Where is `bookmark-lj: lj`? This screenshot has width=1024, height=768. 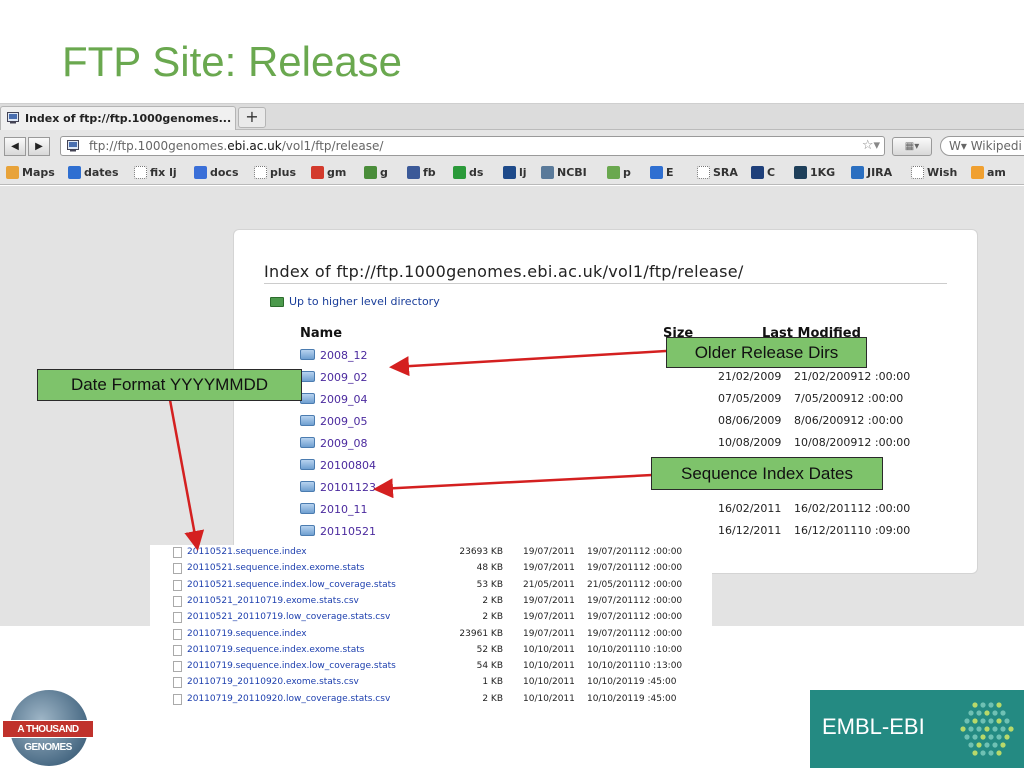
bookmark-lj: lj is located at coordinates (515, 172).